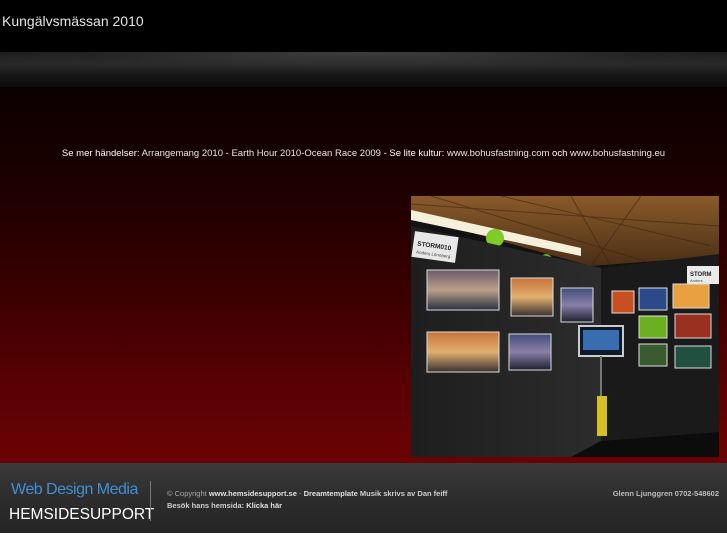 The height and width of the screenshot is (545, 727). What do you see at coordinates (417, 153) in the screenshot?
I see `culture-label: Se lite kultur:` at bounding box center [417, 153].